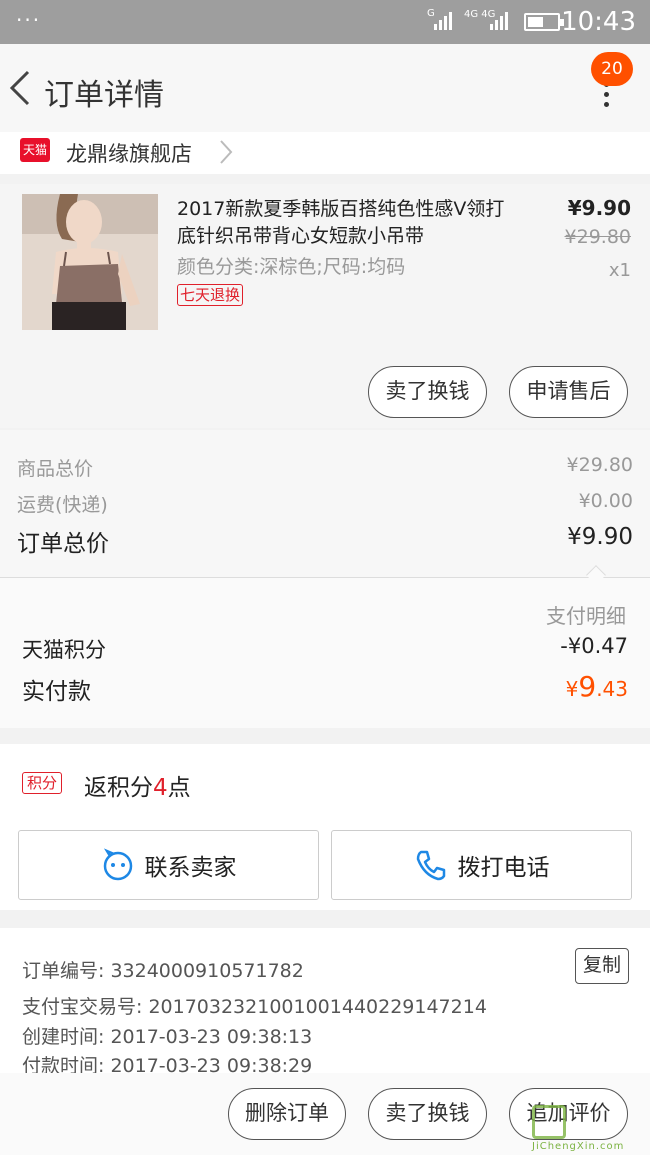 The image size is (650, 1155). What do you see at coordinates (606, 97) in the screenshot?
I see `more-menu-button` at bounding box center [606, 97].